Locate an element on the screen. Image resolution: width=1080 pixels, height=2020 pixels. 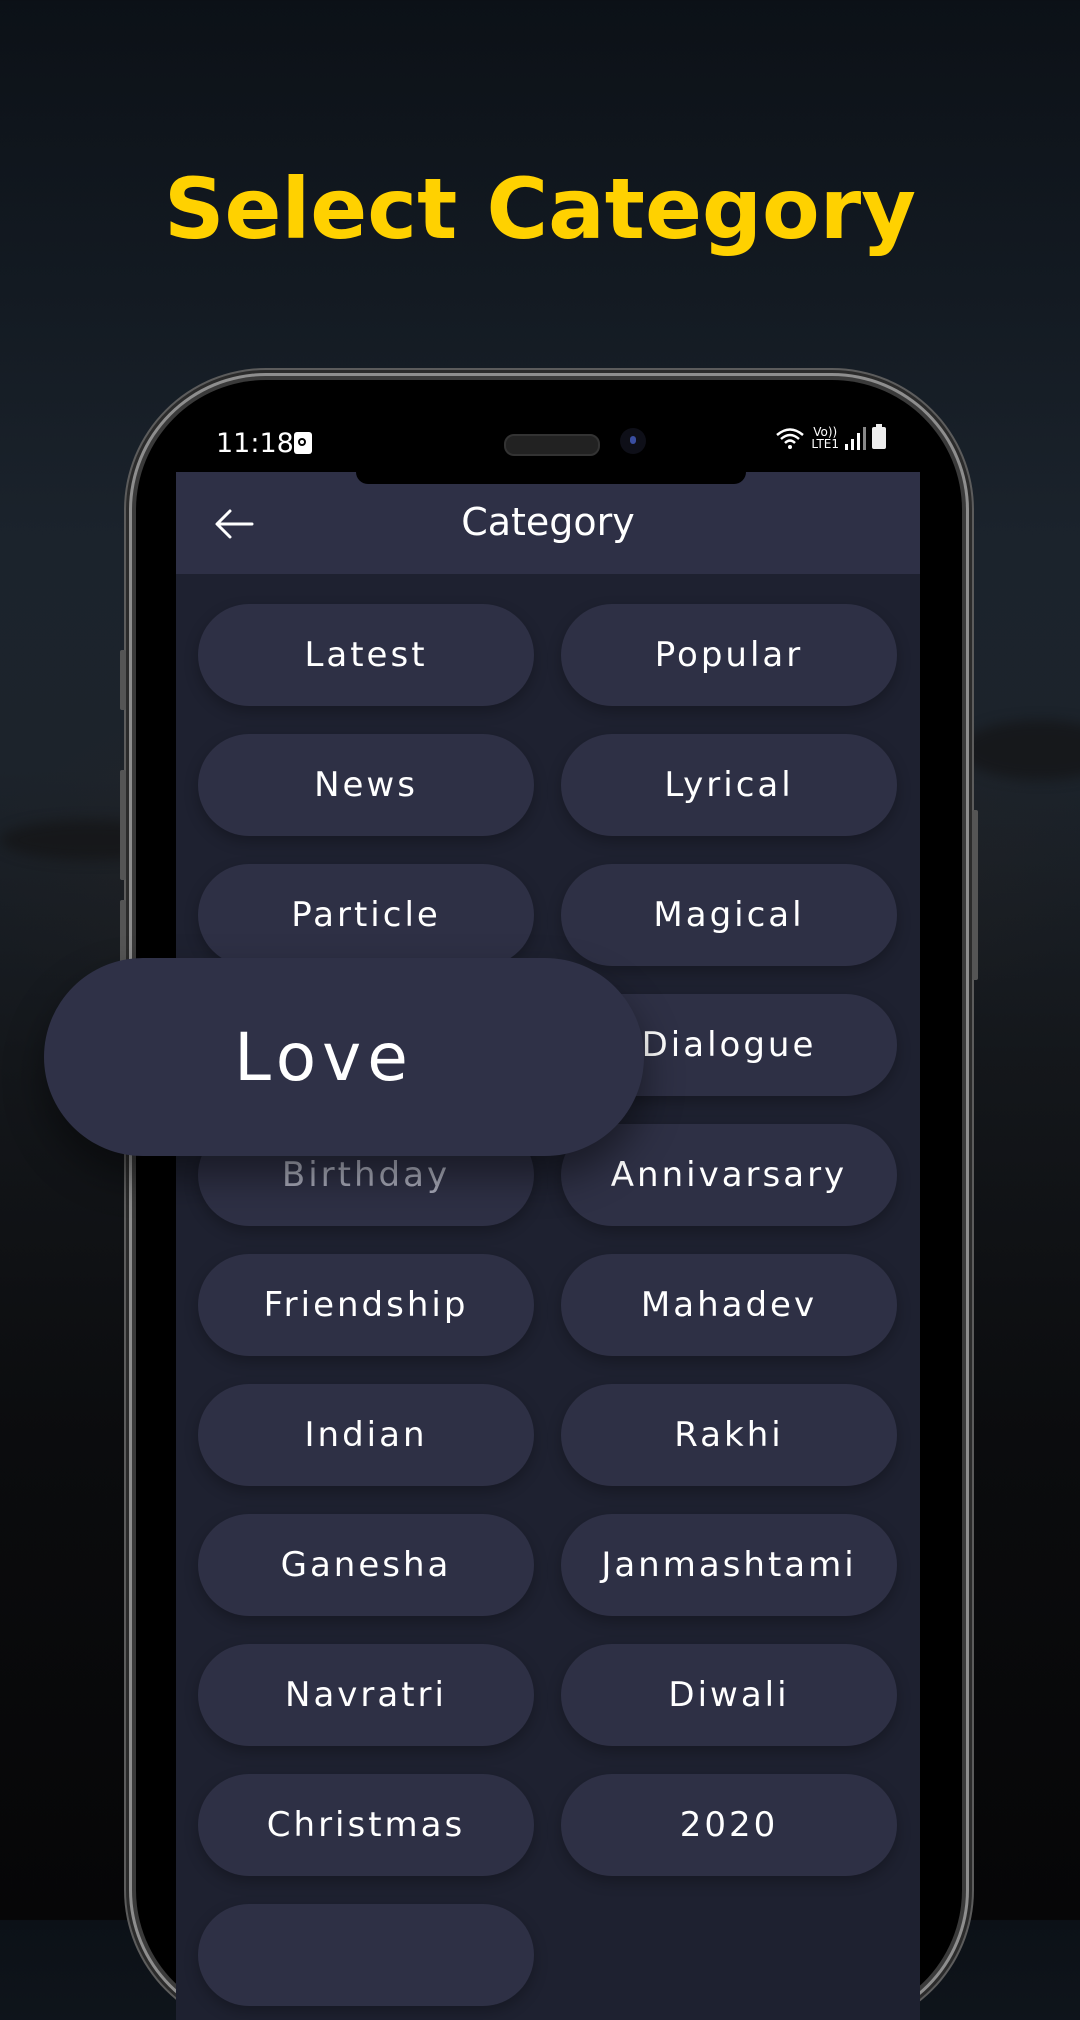
app-bar: Category is located at coordinates (548, 523).